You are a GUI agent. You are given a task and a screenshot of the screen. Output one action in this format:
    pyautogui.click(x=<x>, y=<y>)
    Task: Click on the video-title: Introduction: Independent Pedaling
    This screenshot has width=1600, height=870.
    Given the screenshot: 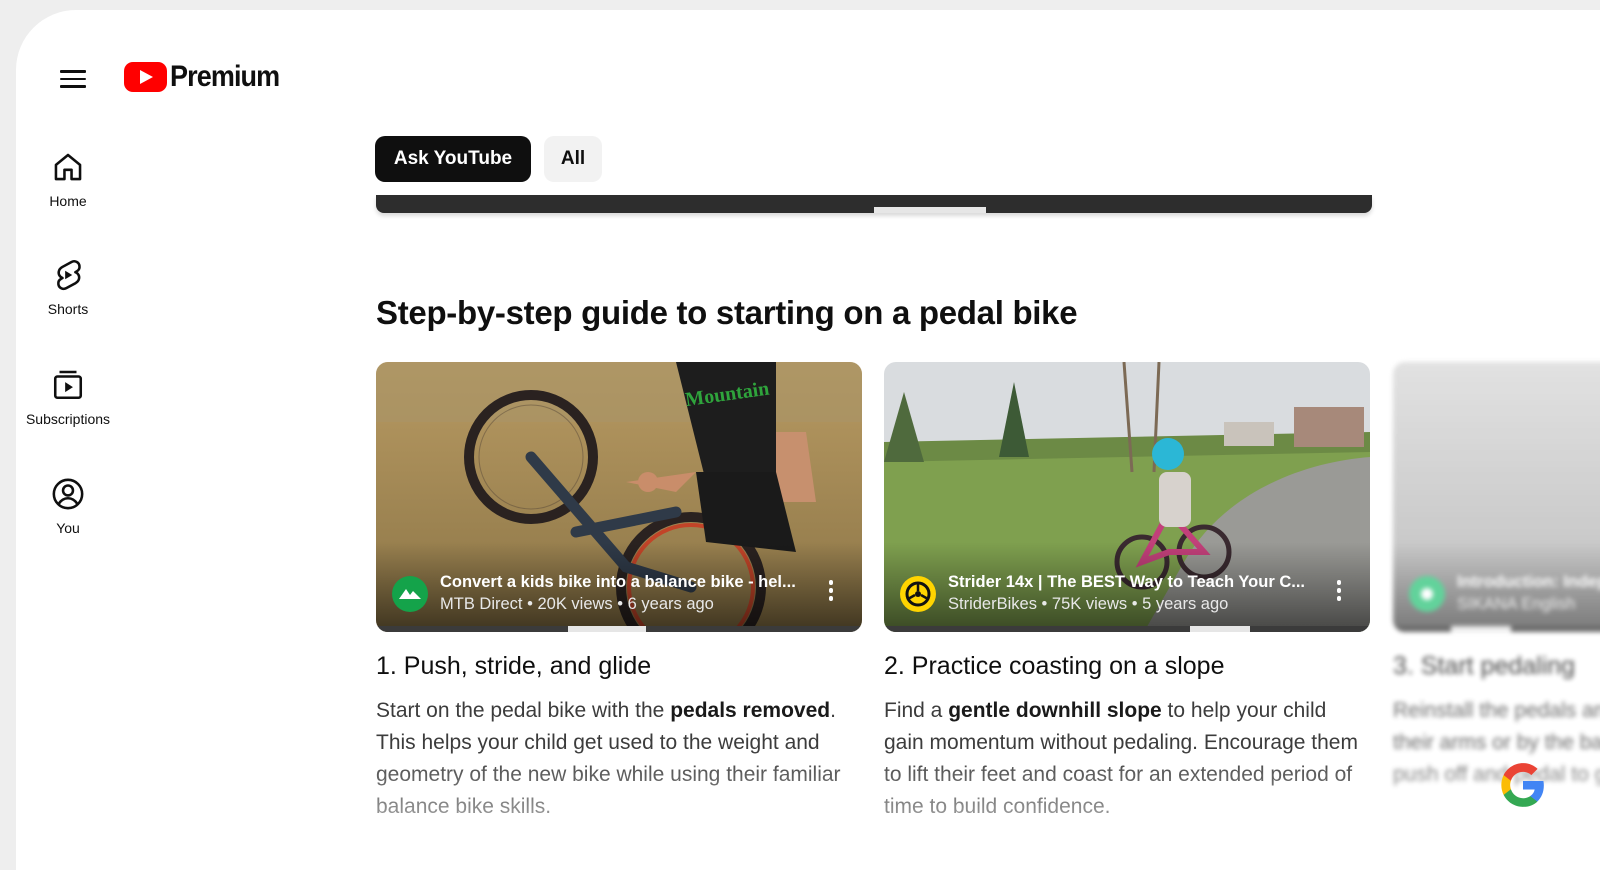 What is the action you would take?
    pyautogui.click(x=1528, y=582)
    